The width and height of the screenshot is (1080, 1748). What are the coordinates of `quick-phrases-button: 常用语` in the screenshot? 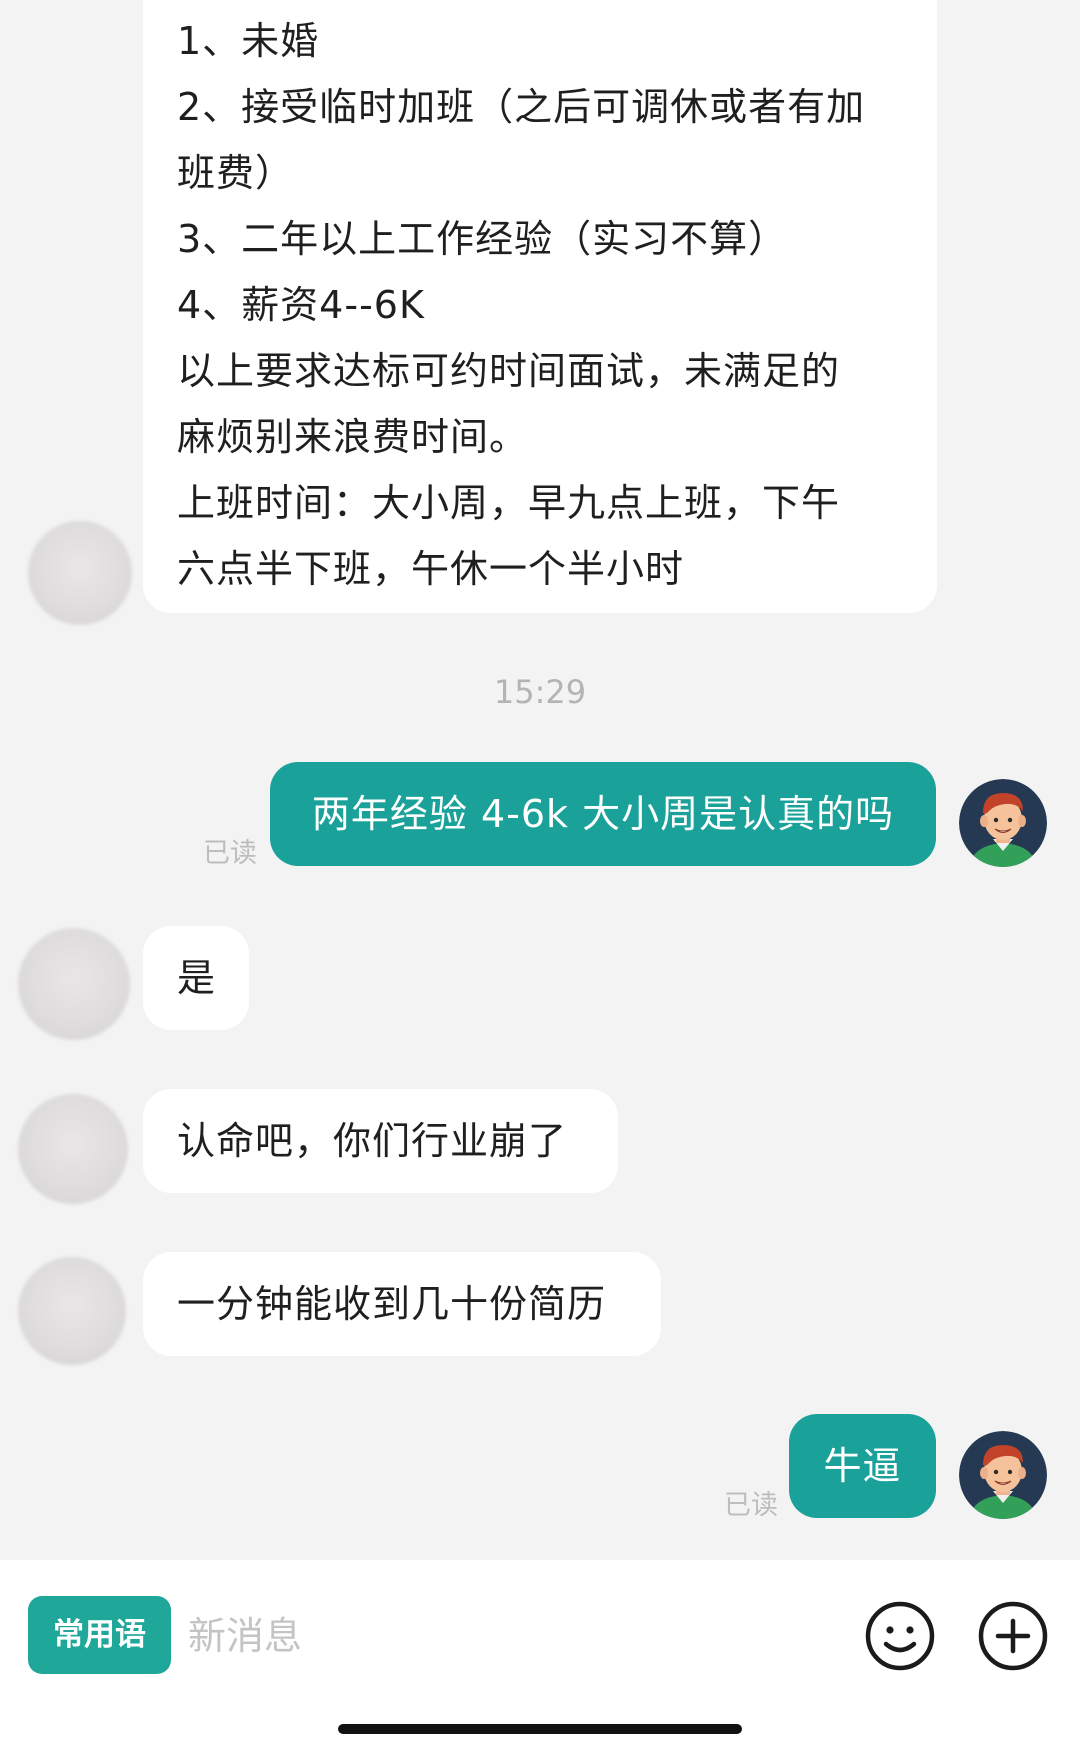 It's located at (99, 1635).